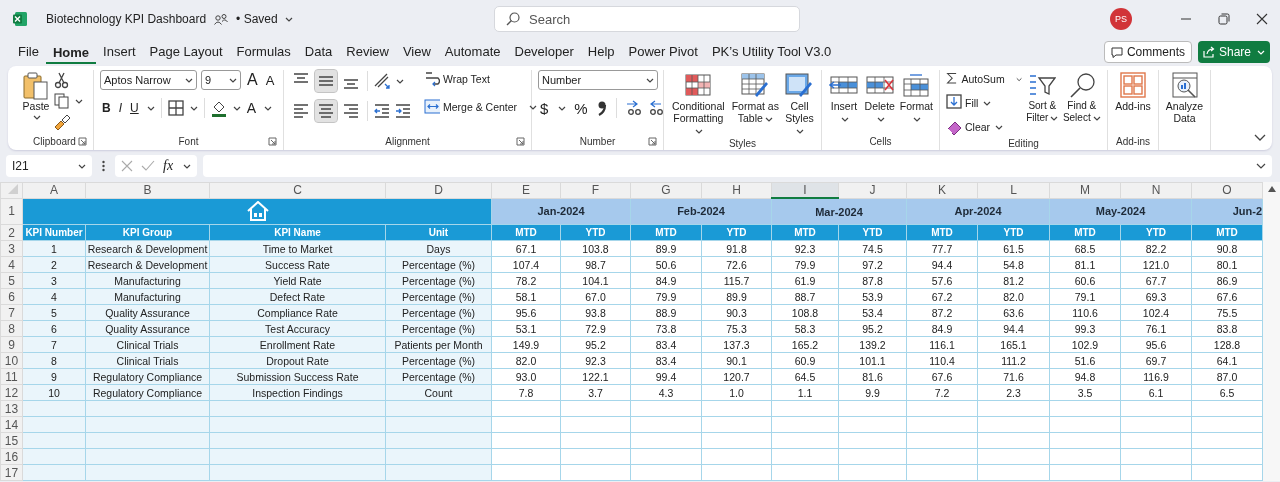 Image resolution: width=1280 pixels, height=482 pixels. I want to click on format-as-table-button: Format as Table, so click(755, 97).